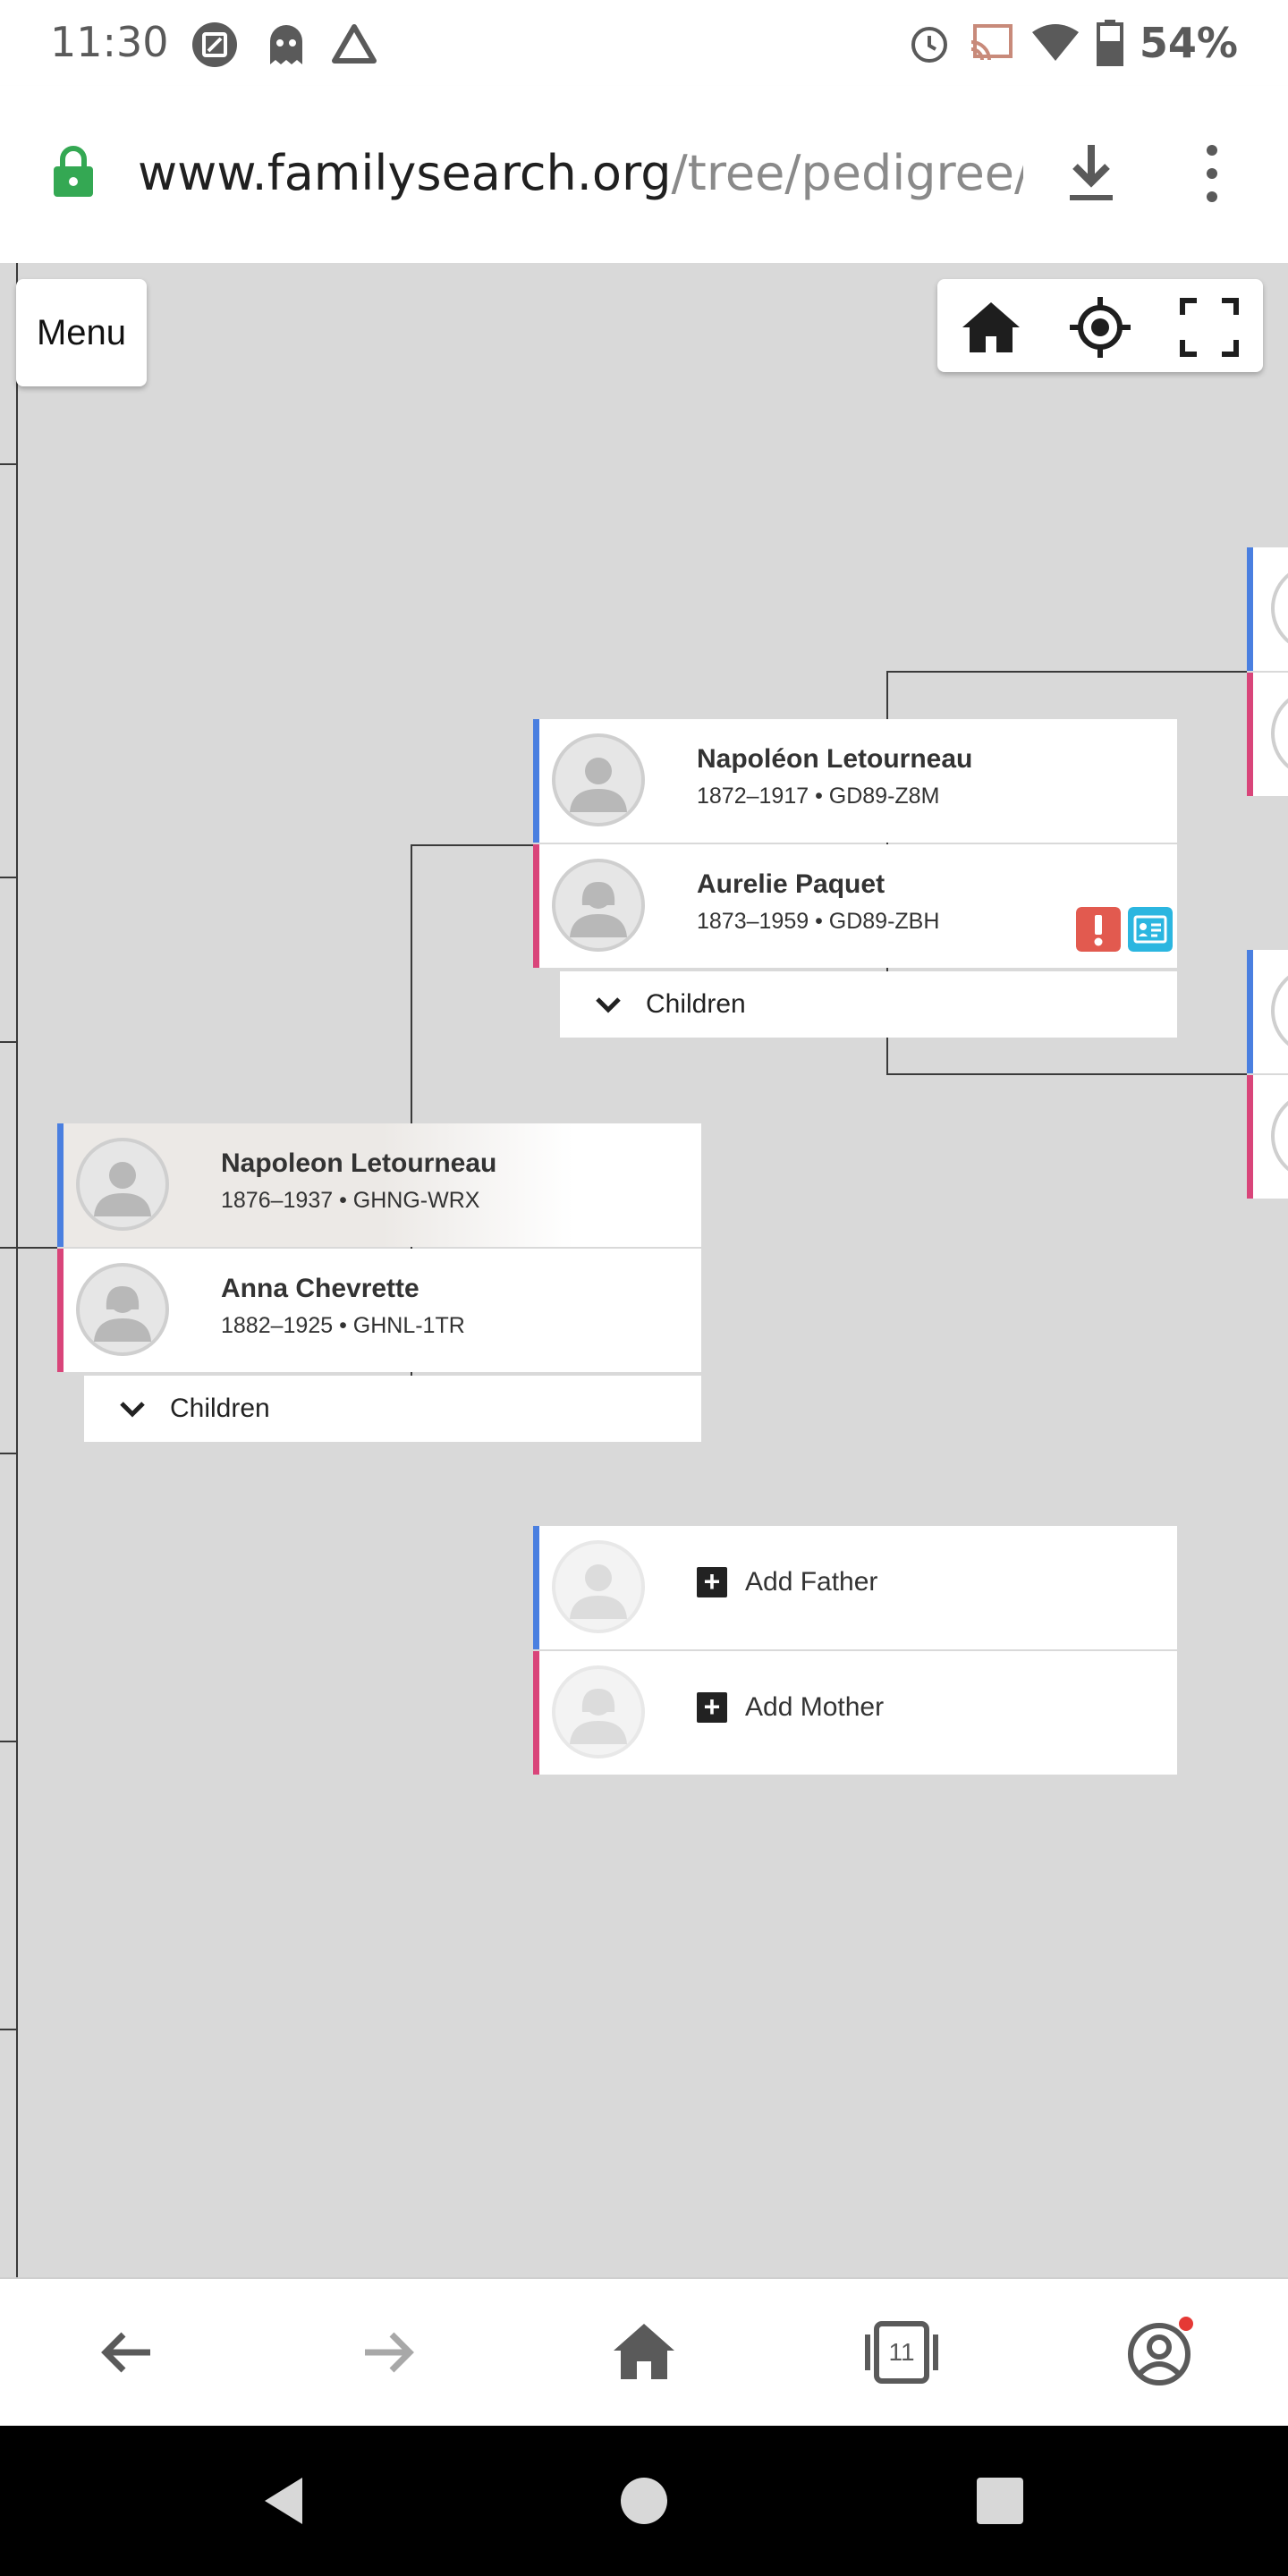  I want to click on tab-switcher-button: 11, so click(901, 2352).